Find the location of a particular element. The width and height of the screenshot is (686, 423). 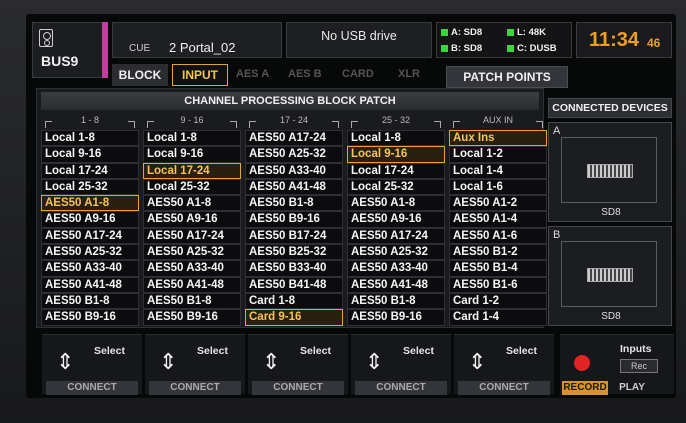

recorder-rec-indicator: Rec is located at coordinates (639, 366).